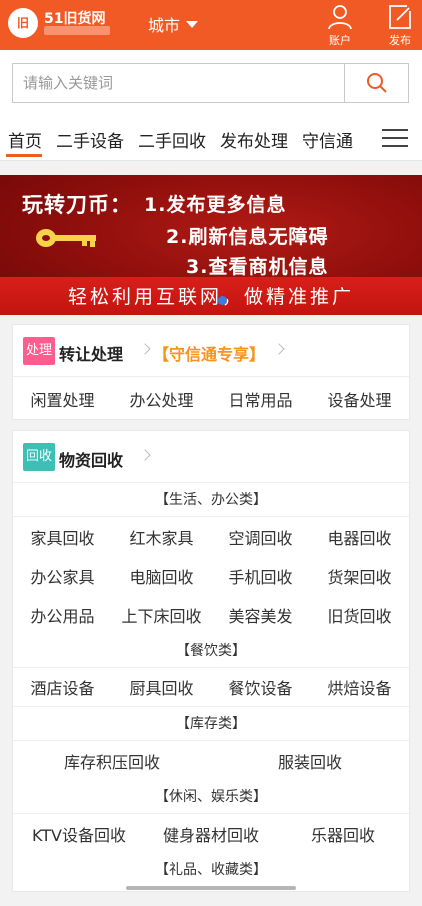  I want to click on transfer-header: 处理 转让处理 【守信通专享】, so click(211, 351).